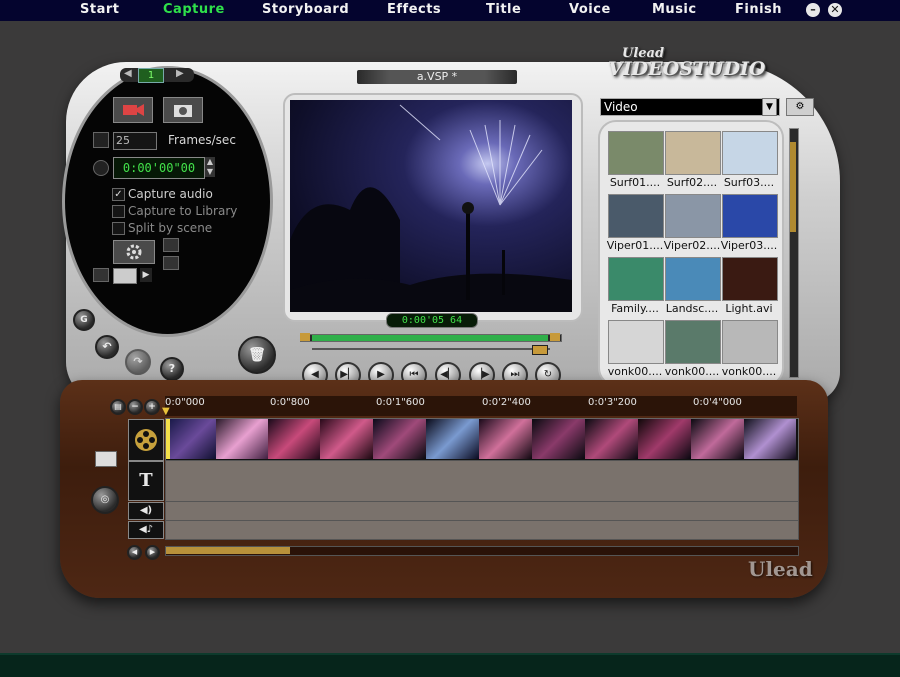 The width and height of the screenshot is (900, 677). I want to click on split-by-scene-label: Split by scene, so click(170, 228).